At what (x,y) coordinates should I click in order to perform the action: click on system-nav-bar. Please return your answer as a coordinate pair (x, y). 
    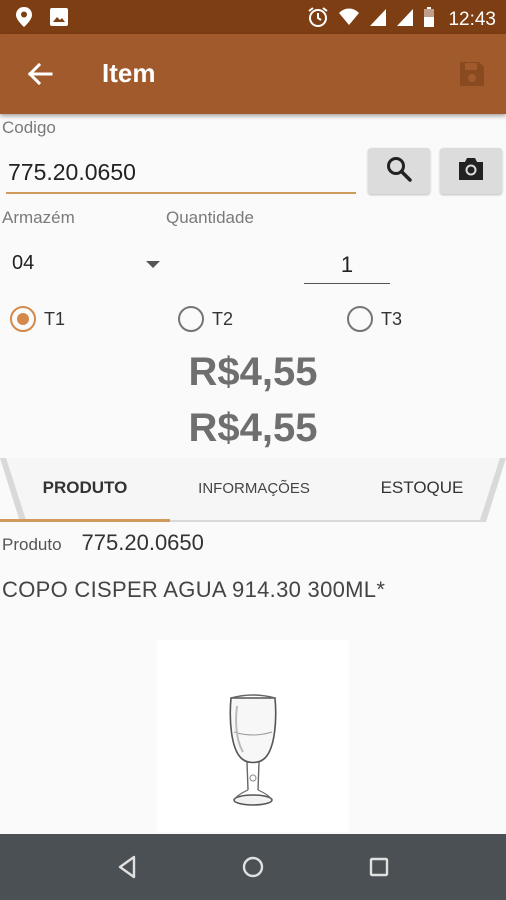
    Looking at the image, I should click on (253, 867).